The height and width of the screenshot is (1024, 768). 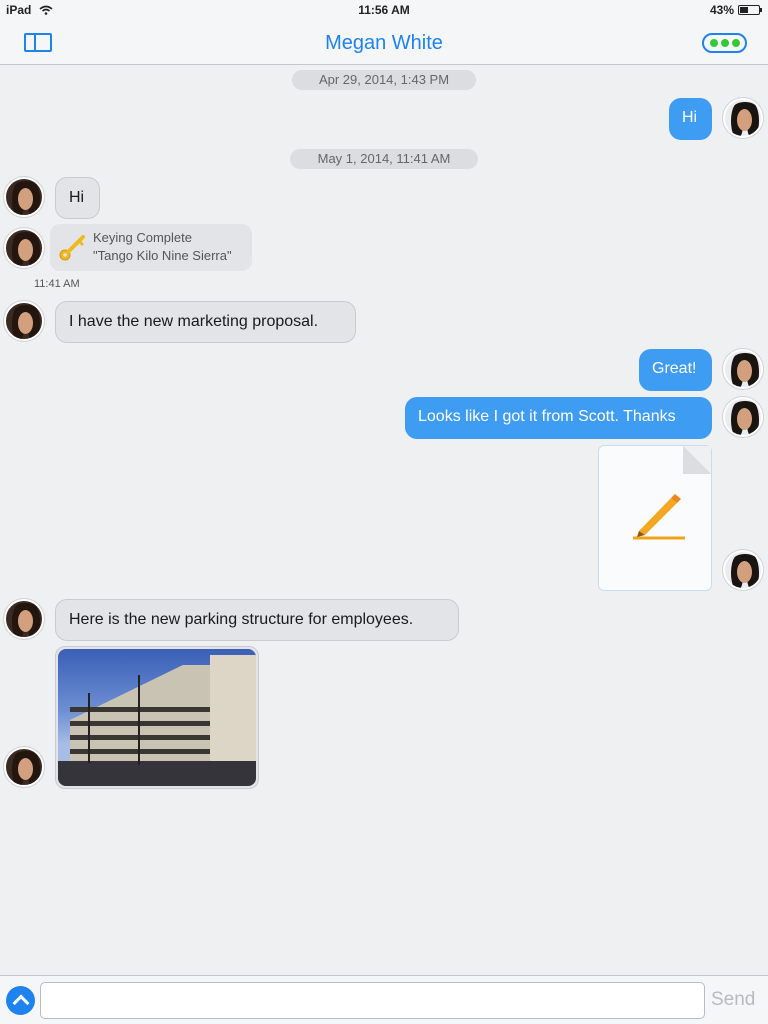 What do you see at coordinates (733, 1000) in the screenshot?
I see `send-button: Send` at bounding box center [733, 1000].